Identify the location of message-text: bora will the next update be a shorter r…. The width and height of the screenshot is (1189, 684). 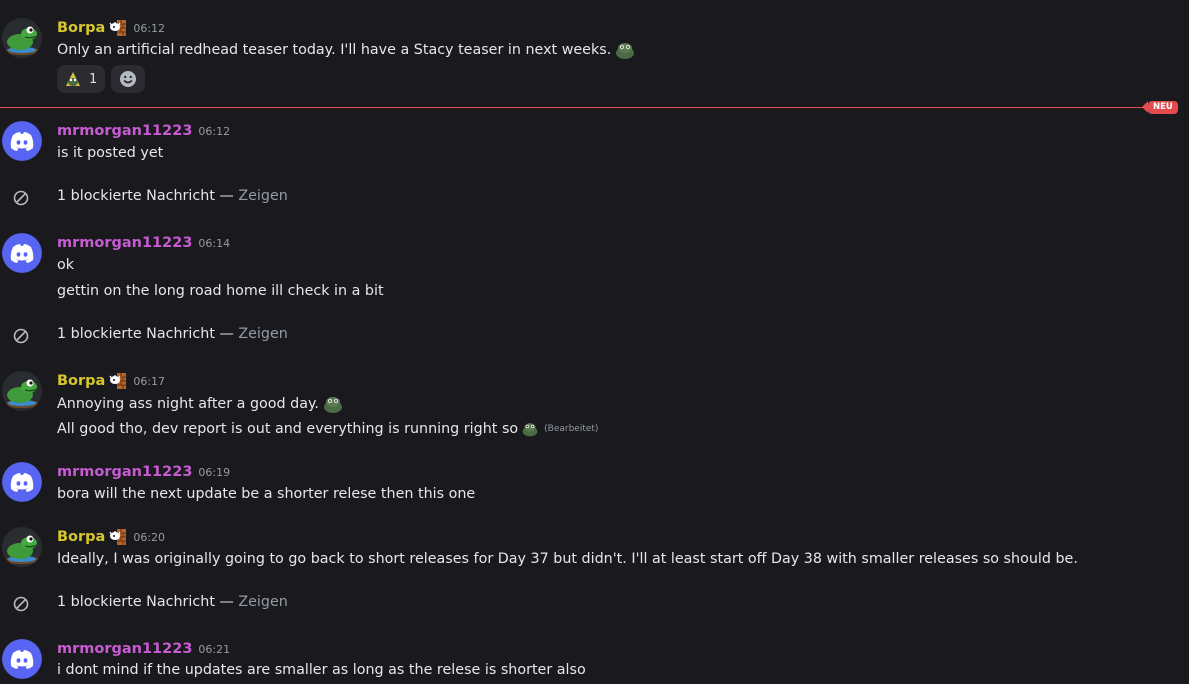
(266, 494).